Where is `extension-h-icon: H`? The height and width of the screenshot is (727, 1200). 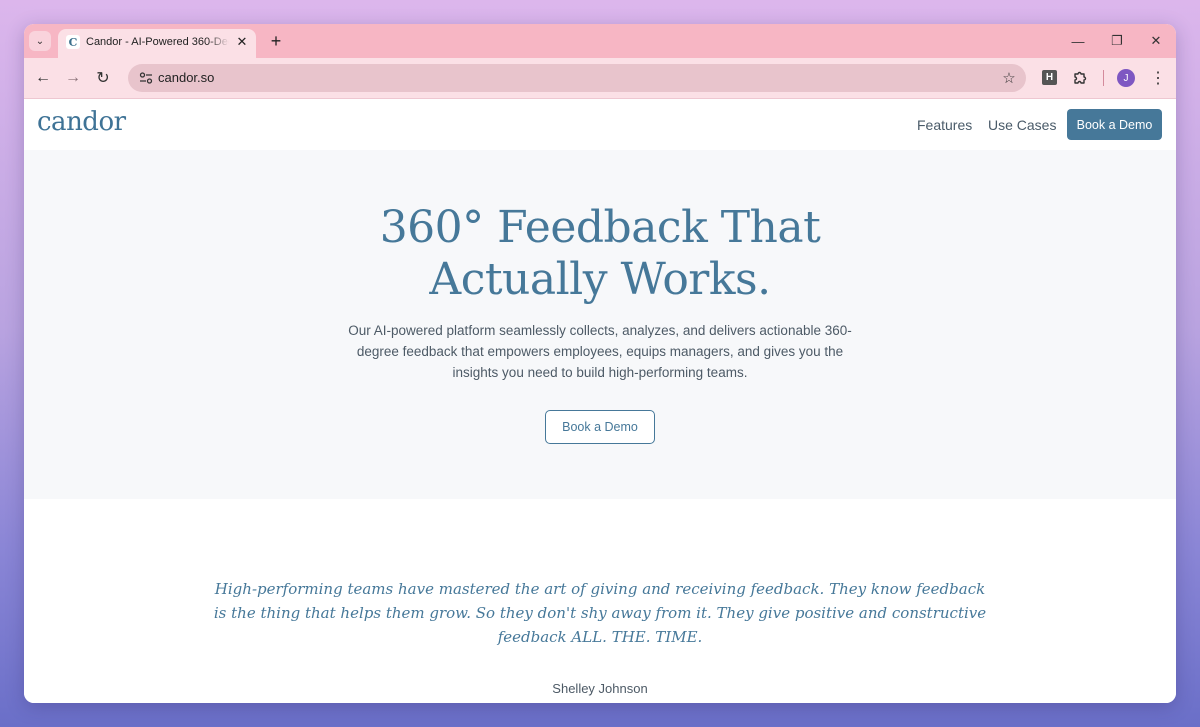 extension-h-icon: H is located at coordinates (1049, 77).